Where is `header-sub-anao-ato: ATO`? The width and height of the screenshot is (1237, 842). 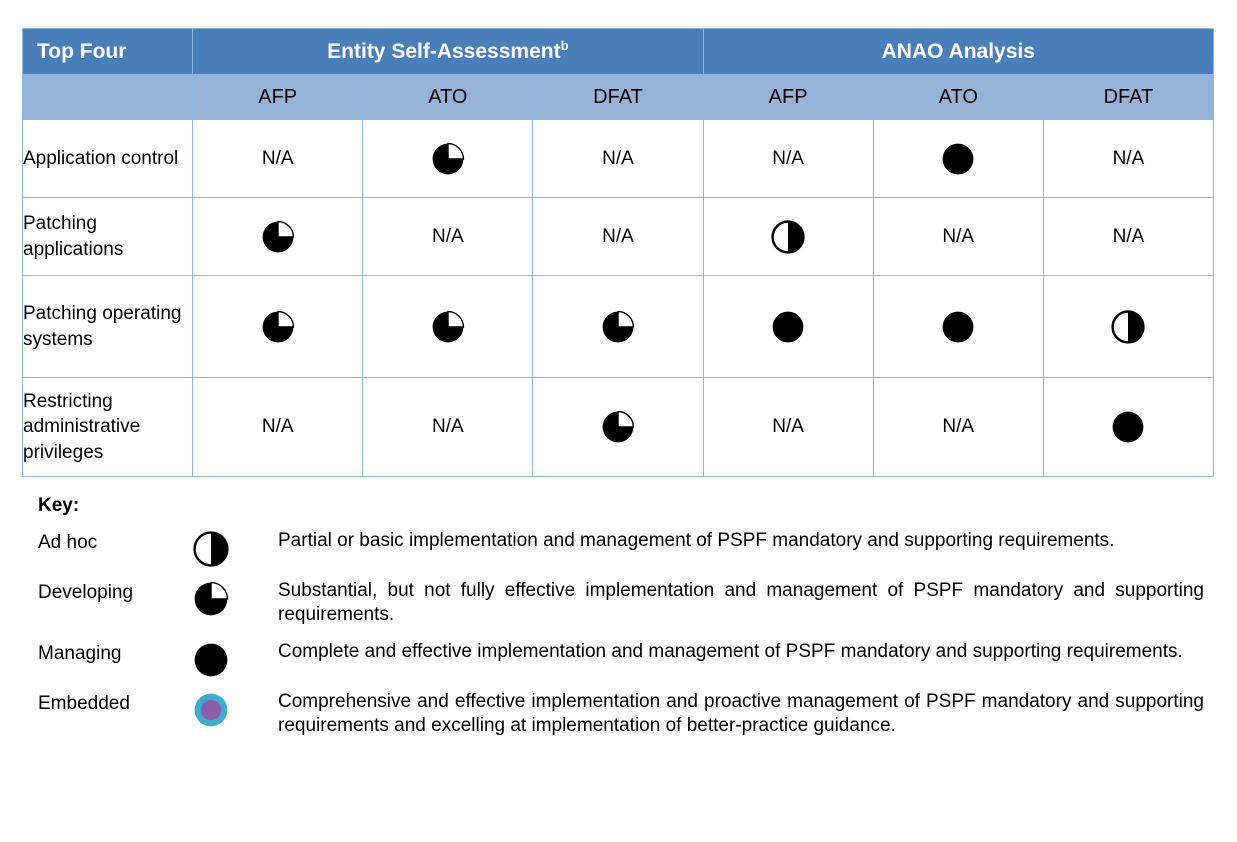
header-sub-anao-ato: ATO is located at coordinates (958, 97).